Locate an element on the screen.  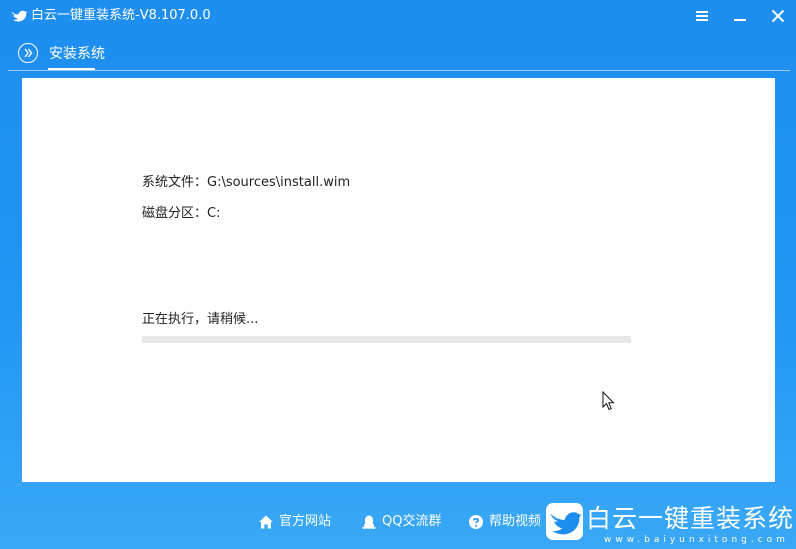
window-title: 白云一键重装系统-V8.107.0.0 is located at coordinates (121, 15).